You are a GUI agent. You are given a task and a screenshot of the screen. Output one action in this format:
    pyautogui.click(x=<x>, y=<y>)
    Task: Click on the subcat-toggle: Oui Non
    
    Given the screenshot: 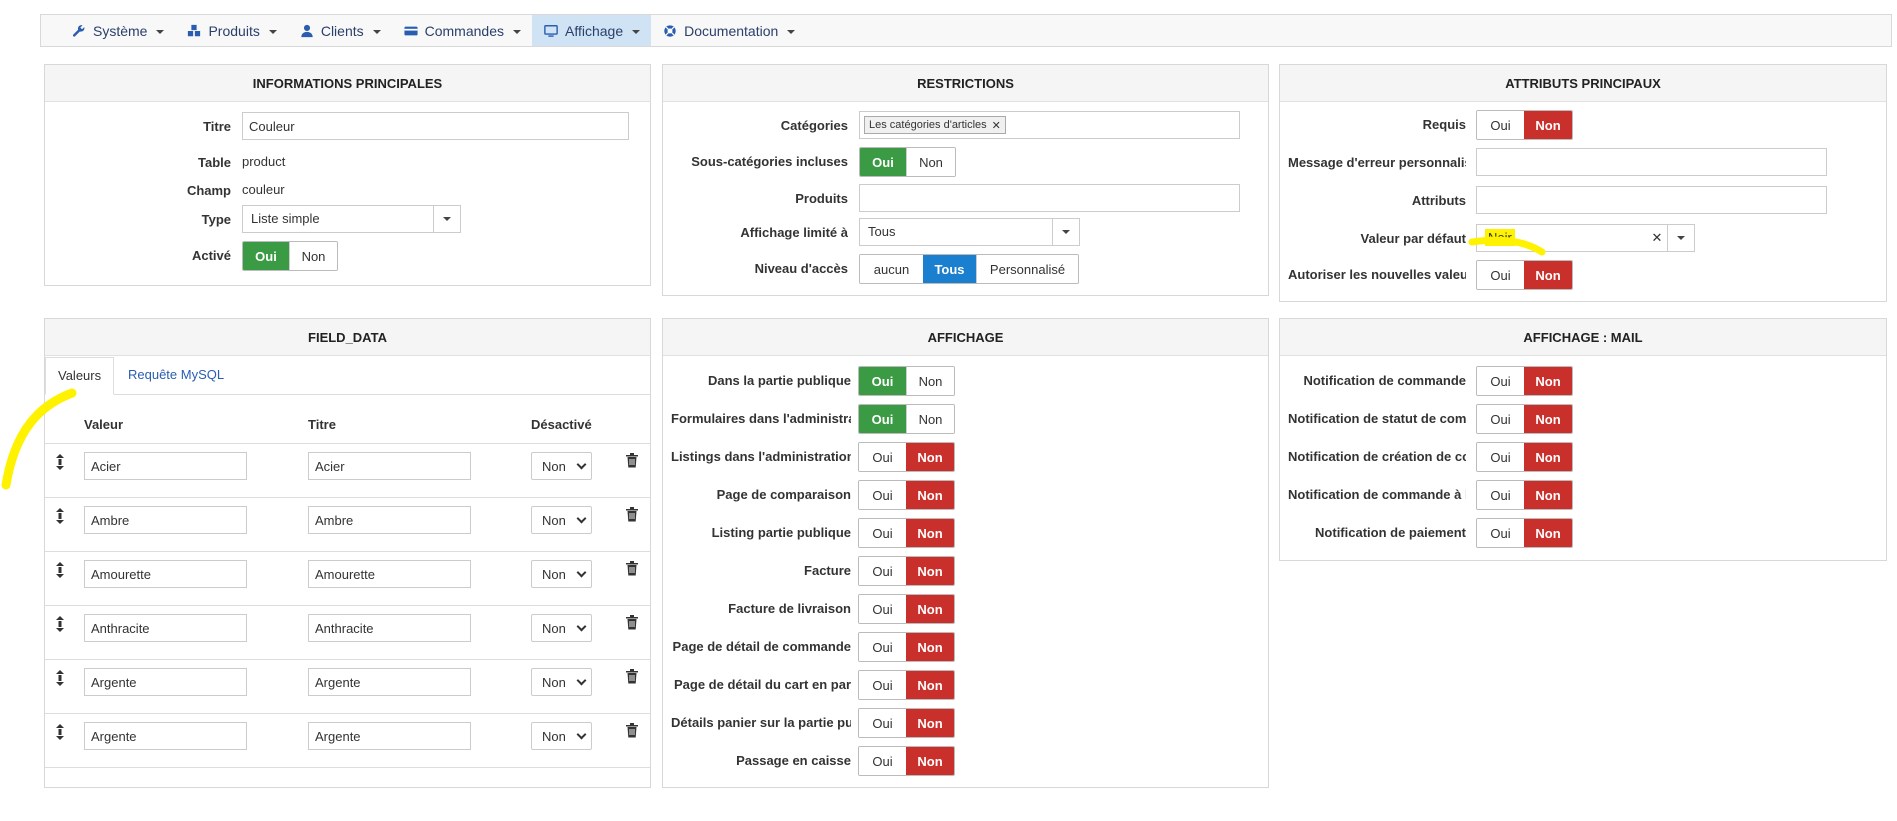 What is the action you would take?
    pyautogui.click(x=907, y=162)
    